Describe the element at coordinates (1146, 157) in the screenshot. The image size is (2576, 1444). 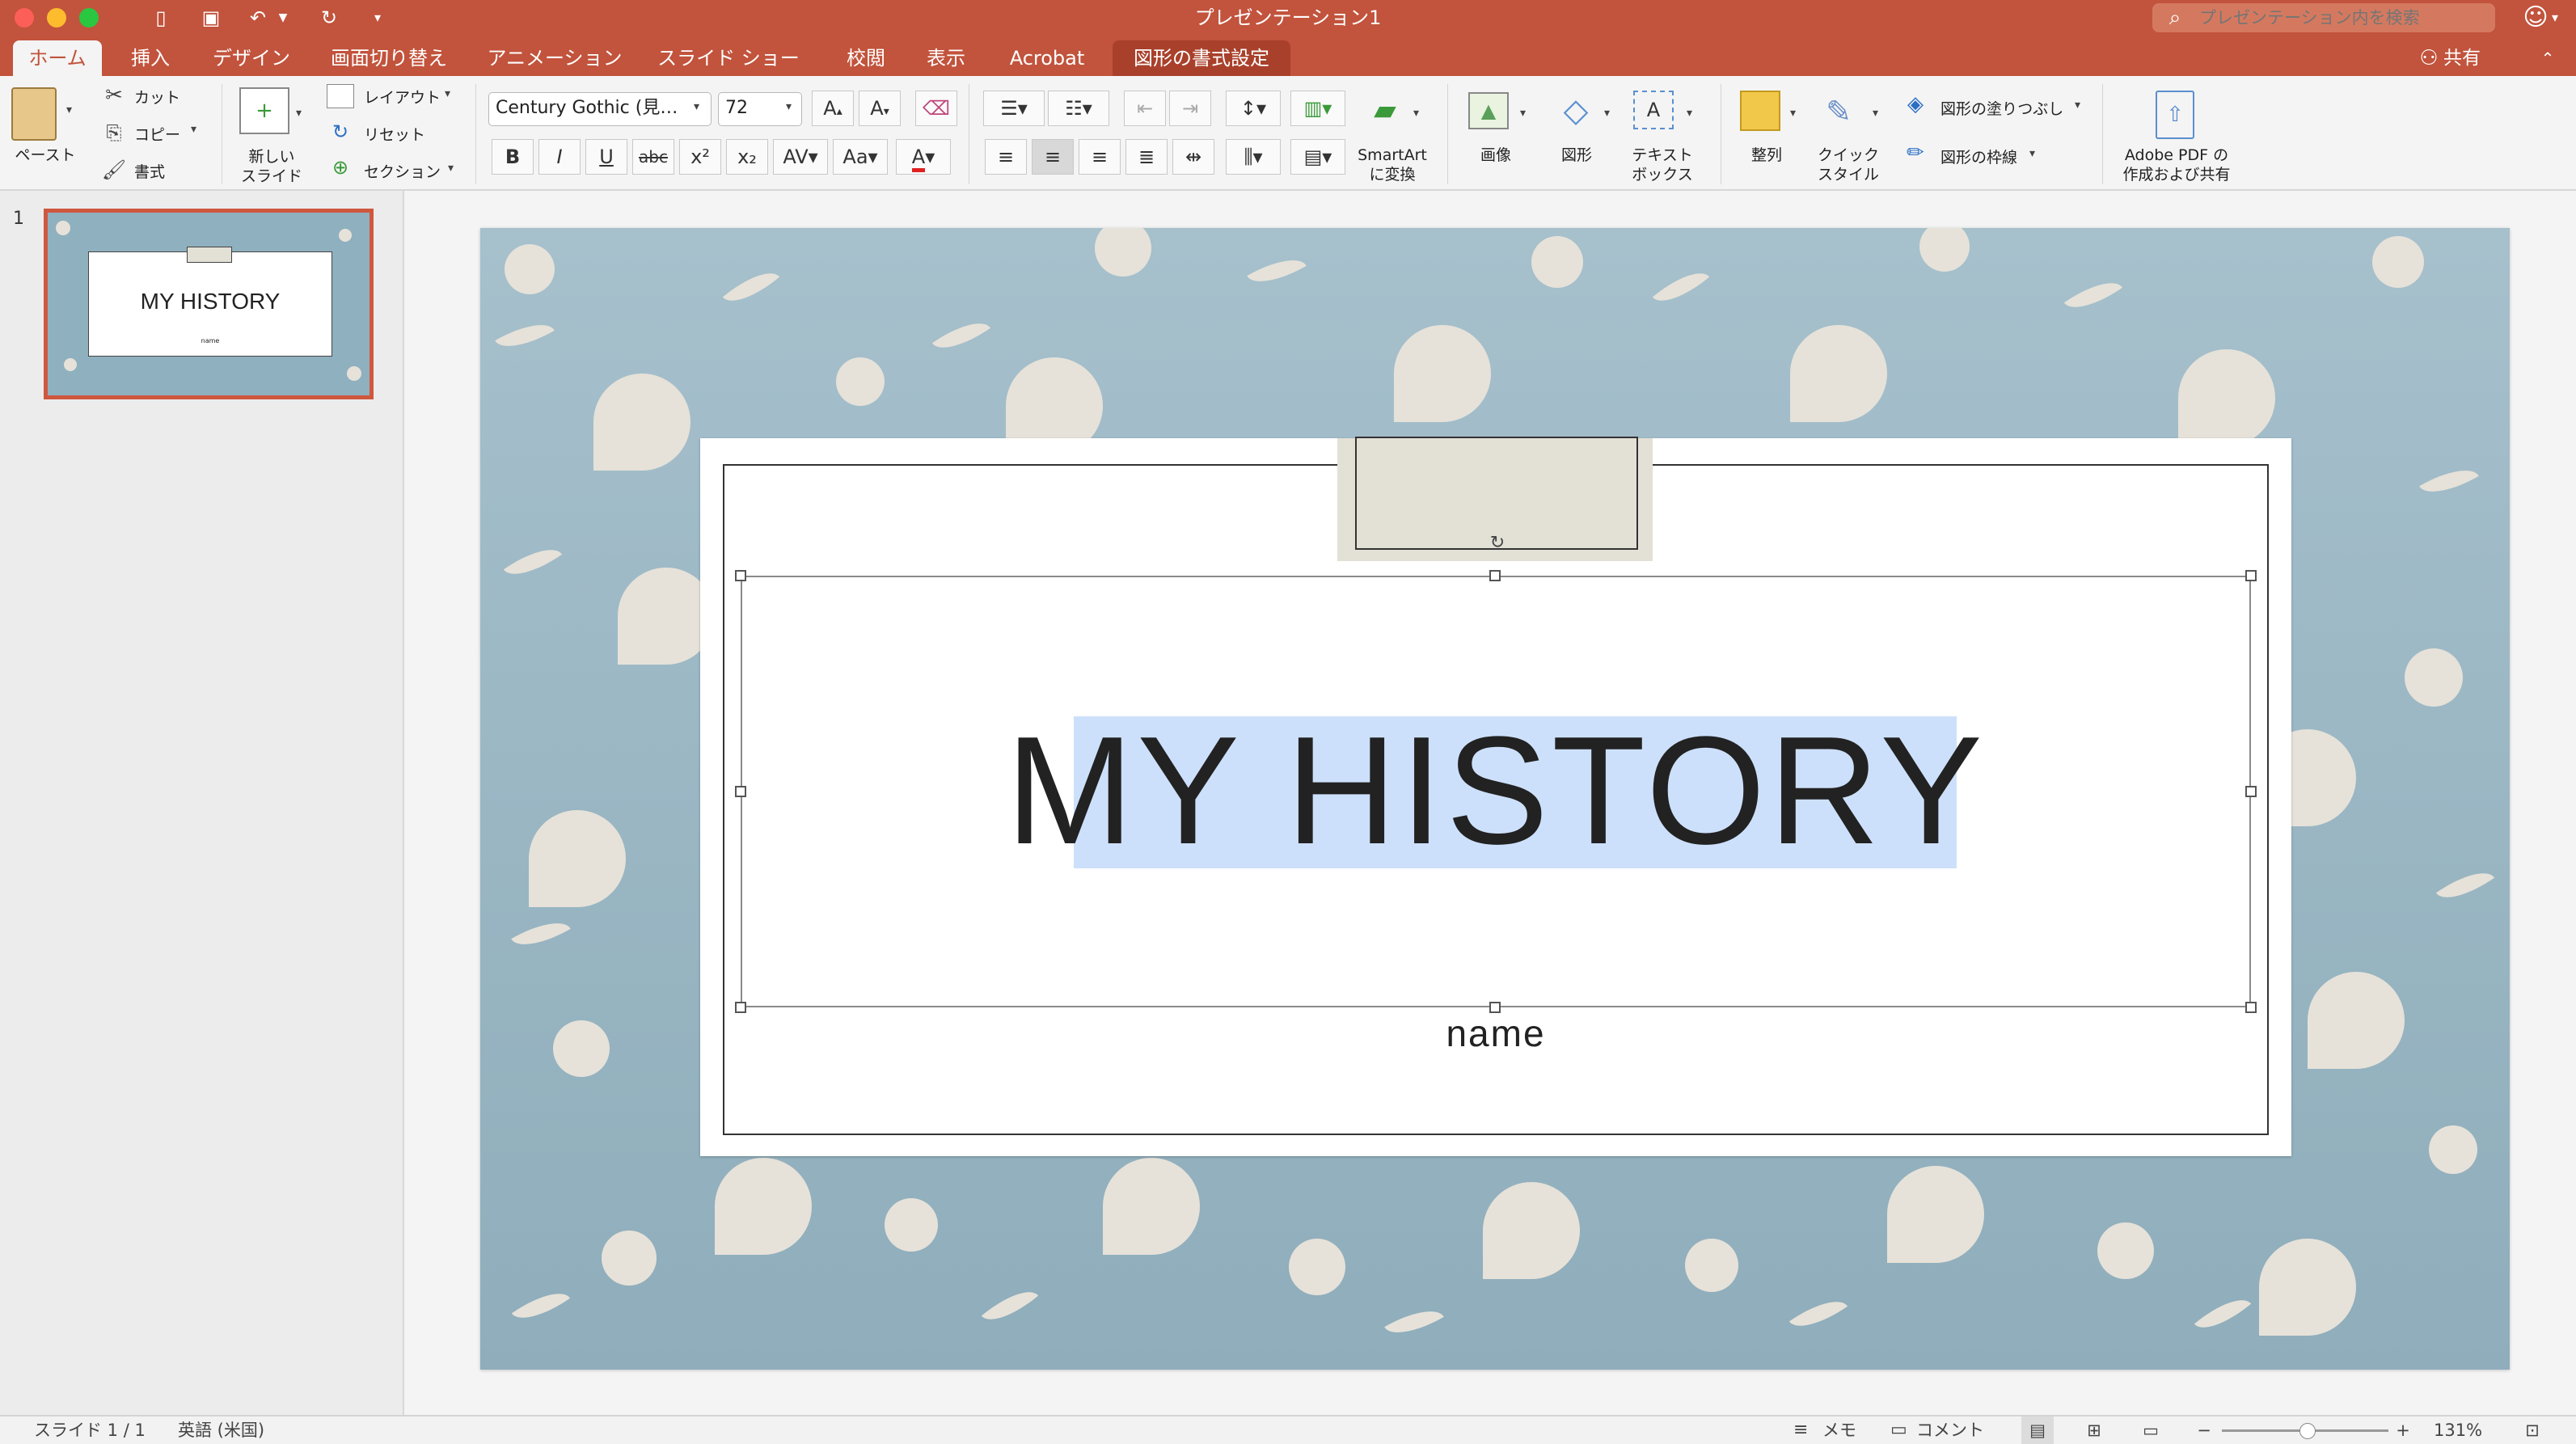
I see `justify-button: ≣` at that location.